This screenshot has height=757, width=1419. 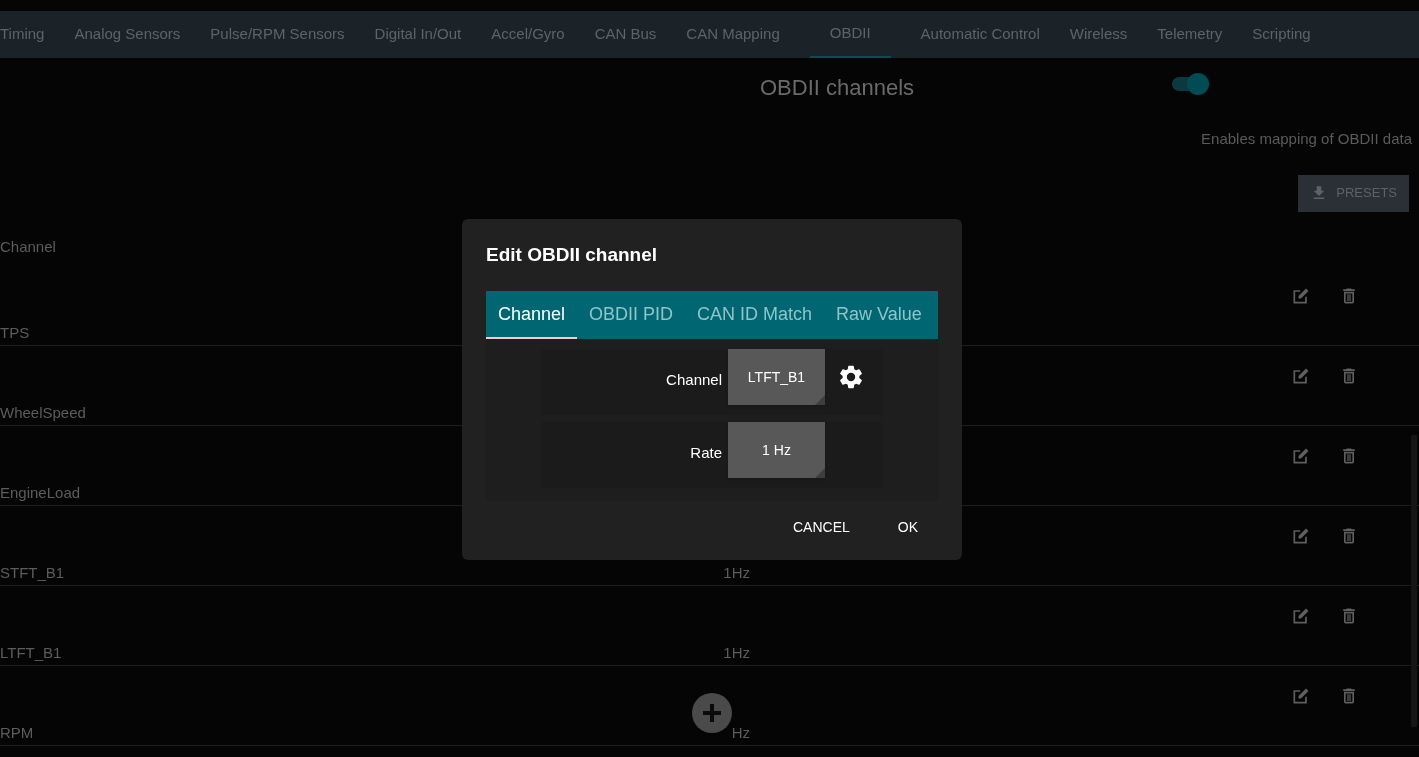 What do you see at coordinates (28, 246) in the screenshot?
I see `column-header: Channel` at bounding box center [28, 246].